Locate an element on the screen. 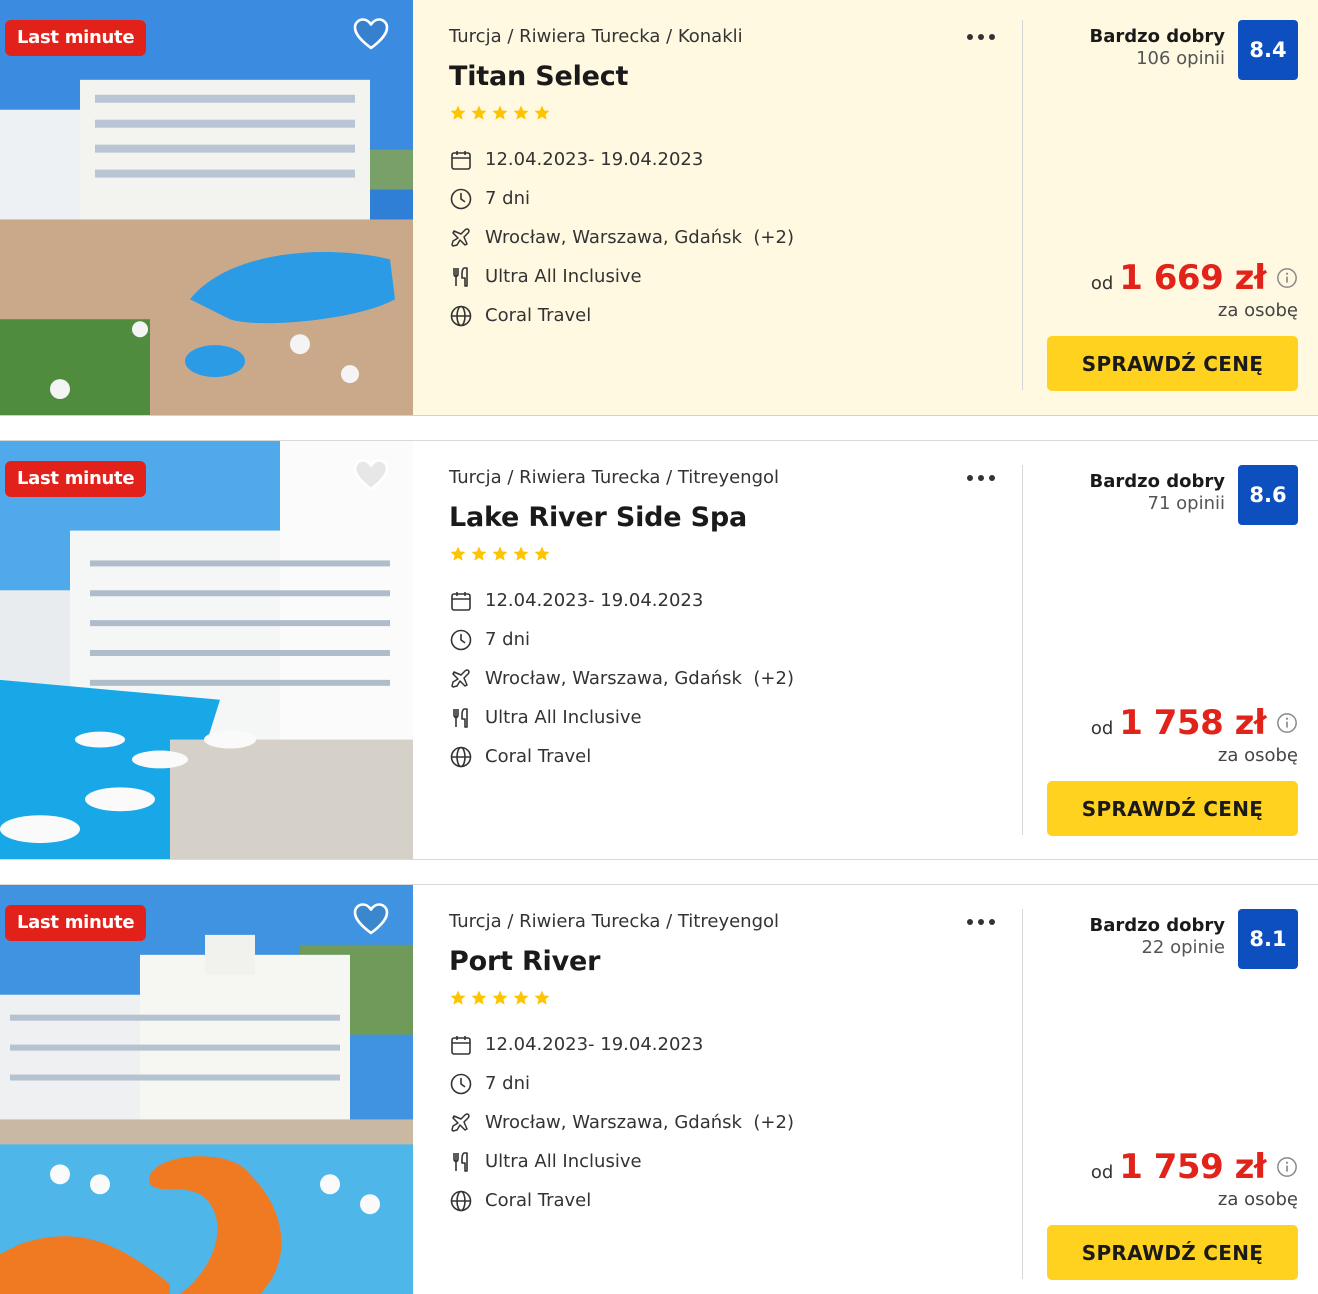 This screenshot has height=1294, width=1318. last-minute-badge: Last minute is located at coordinates (76, 479).